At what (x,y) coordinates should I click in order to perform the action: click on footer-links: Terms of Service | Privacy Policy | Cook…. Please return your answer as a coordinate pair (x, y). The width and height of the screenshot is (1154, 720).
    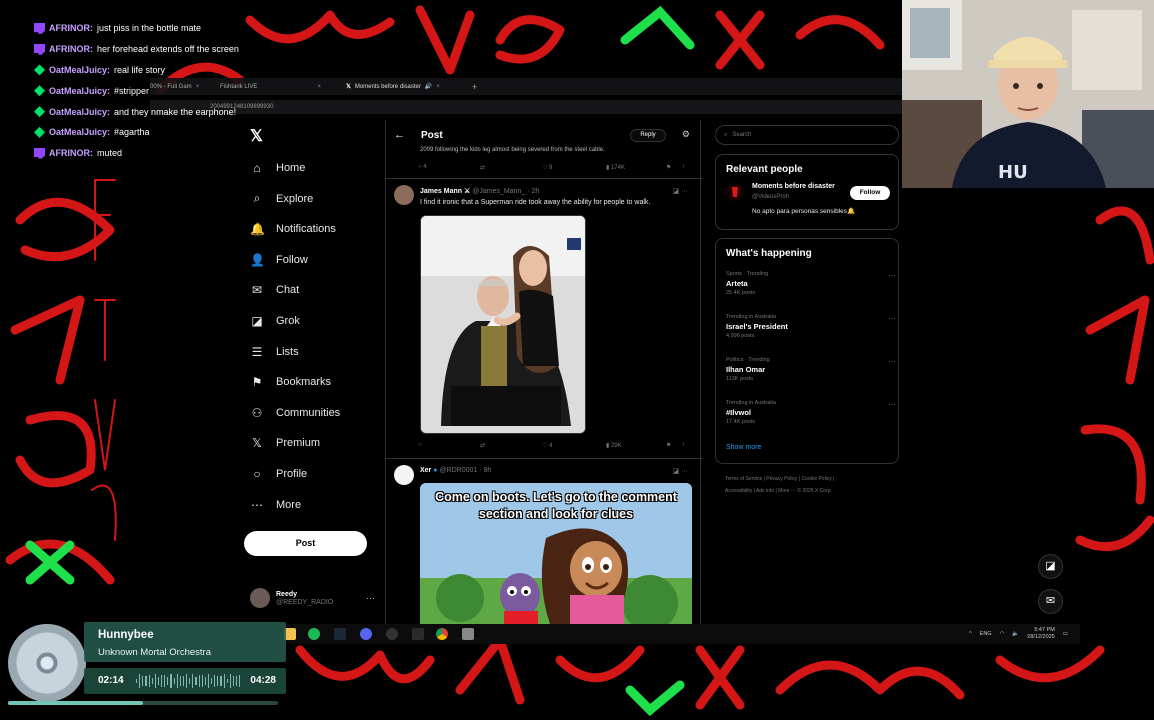
    Looking at the image, I should click on (779, 479).